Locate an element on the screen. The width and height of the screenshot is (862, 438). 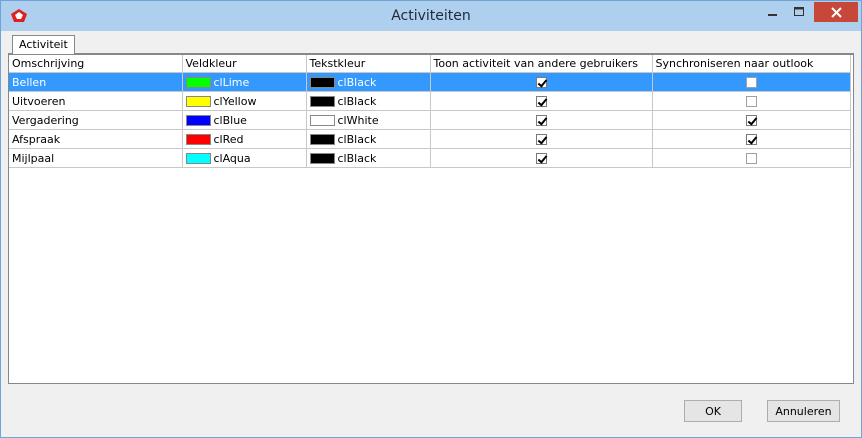
column-header-omschrijving: Omschrijving is located at coordinates (96, 64).